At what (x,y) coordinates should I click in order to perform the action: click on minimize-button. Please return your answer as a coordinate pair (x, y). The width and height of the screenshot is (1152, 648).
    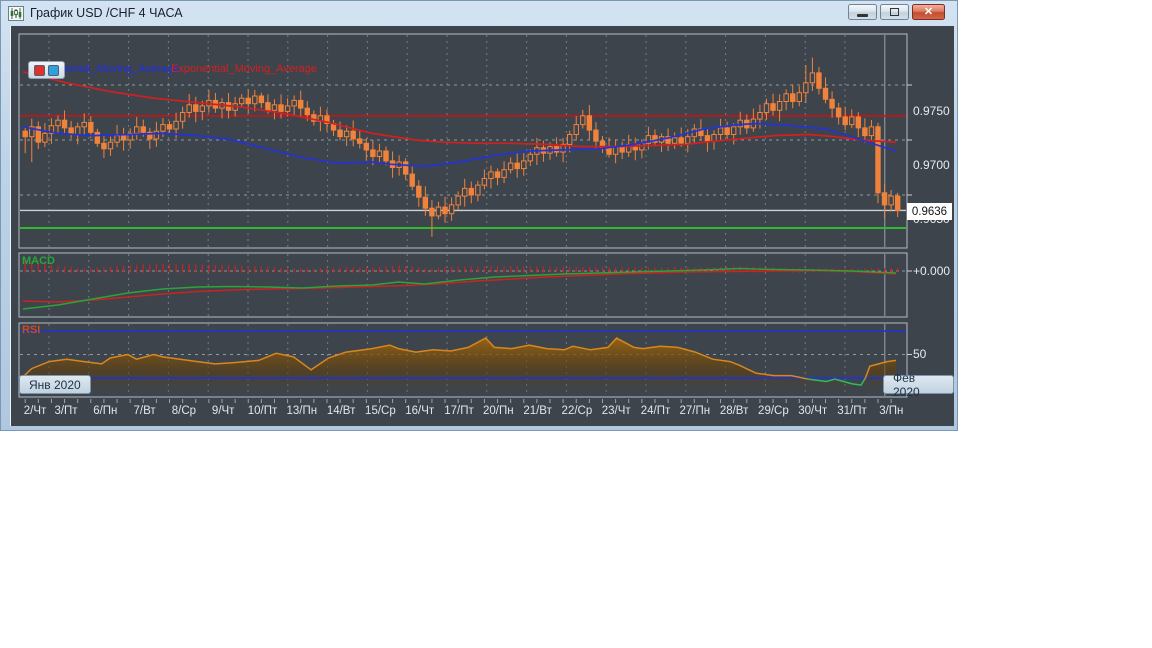
    Looking at the image, I should click on (862, 12).